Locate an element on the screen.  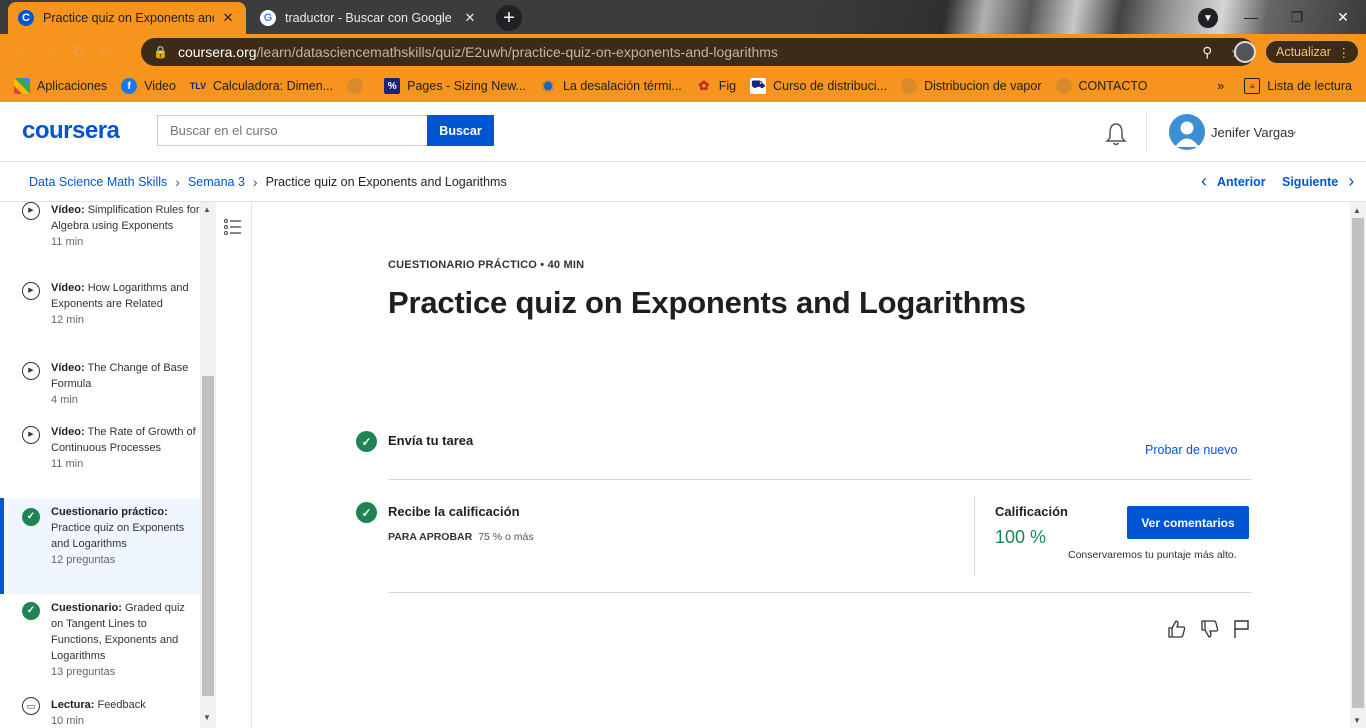
avatar is located at coordinates (1187, 132).